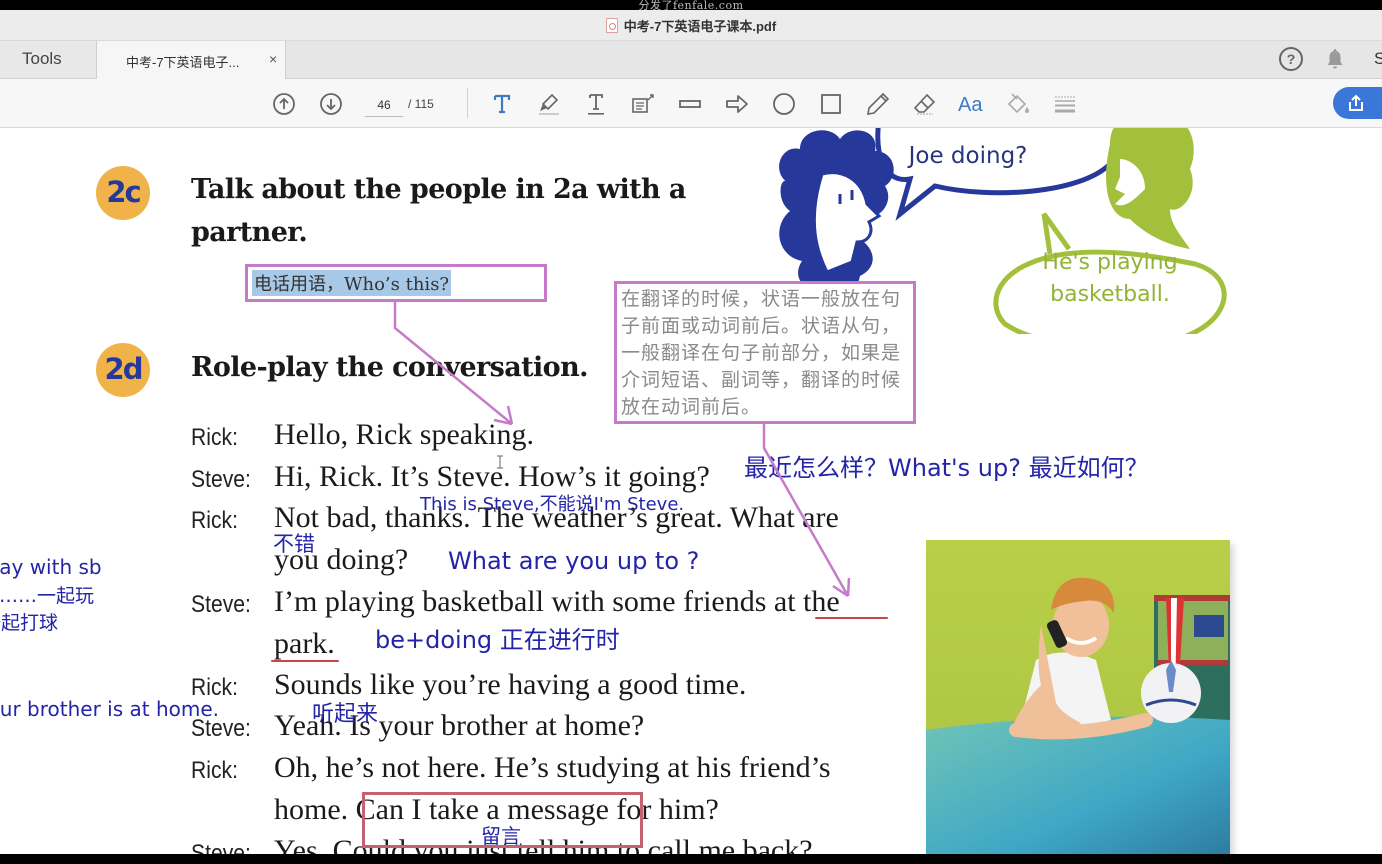 This screenshot has width=1382, height=864. I want to click on scroll-down-icon, so click(331, 104).